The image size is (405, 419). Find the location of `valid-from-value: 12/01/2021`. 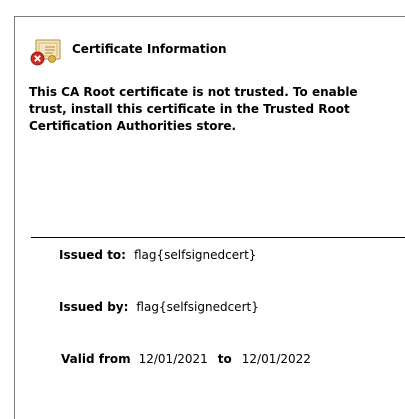

valid-from-value: 12/01/2021 is located at coordinates (173, 359).